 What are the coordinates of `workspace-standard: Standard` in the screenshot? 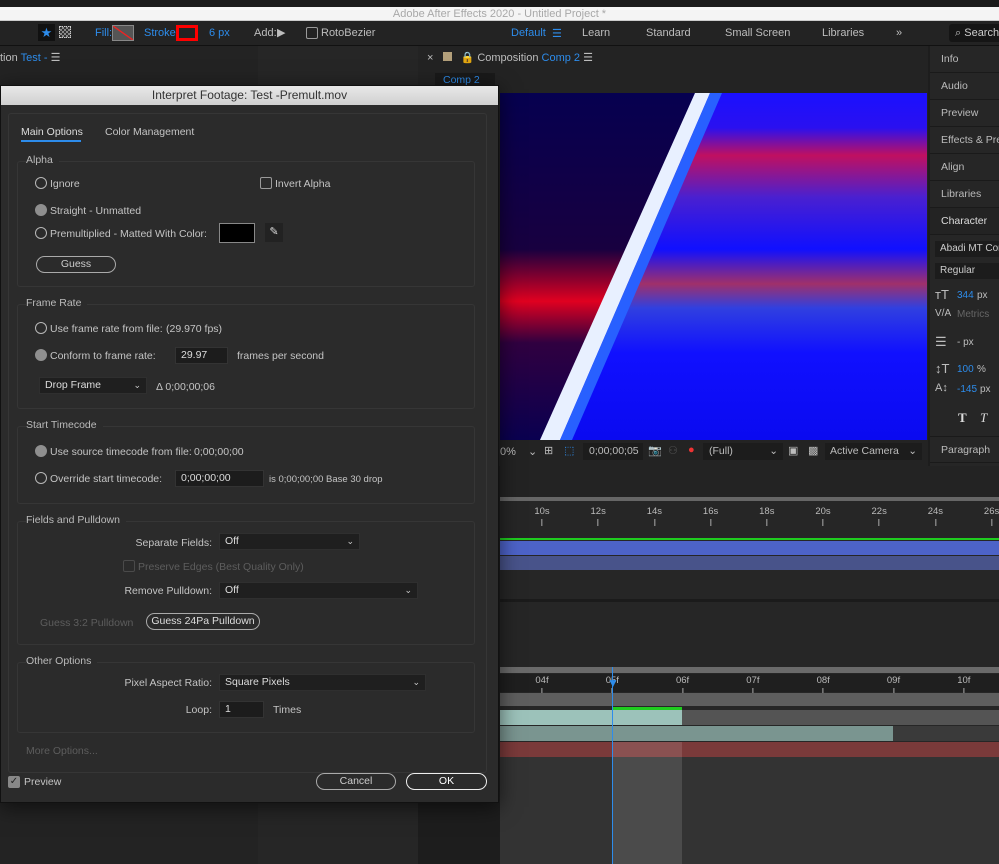 It's located at (668, 33).